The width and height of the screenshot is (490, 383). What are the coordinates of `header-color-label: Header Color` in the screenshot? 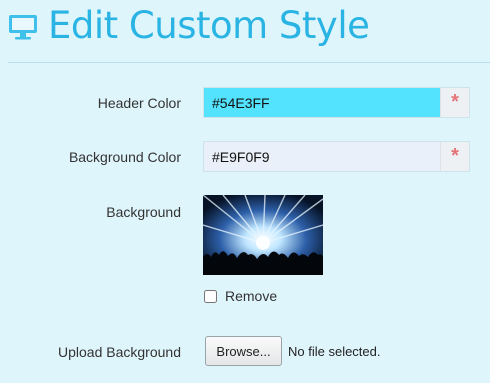 It's located at (139, 103).